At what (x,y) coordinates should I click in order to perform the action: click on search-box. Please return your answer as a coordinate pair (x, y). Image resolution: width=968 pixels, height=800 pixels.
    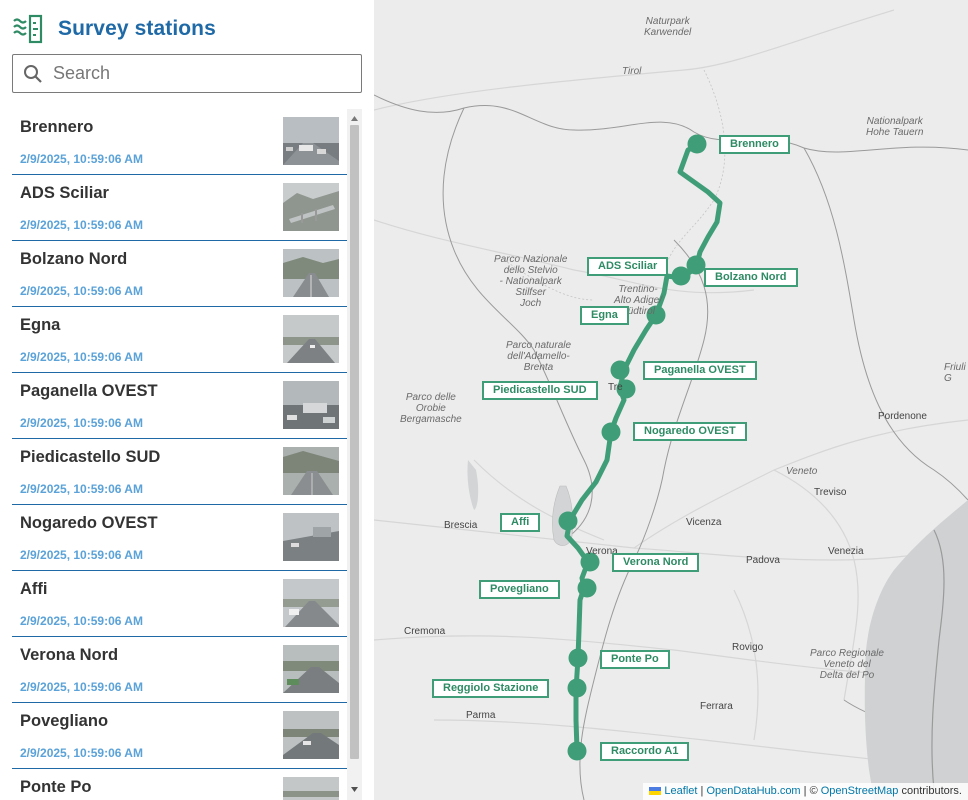
    Looking at the image, I should click on (187, 73).